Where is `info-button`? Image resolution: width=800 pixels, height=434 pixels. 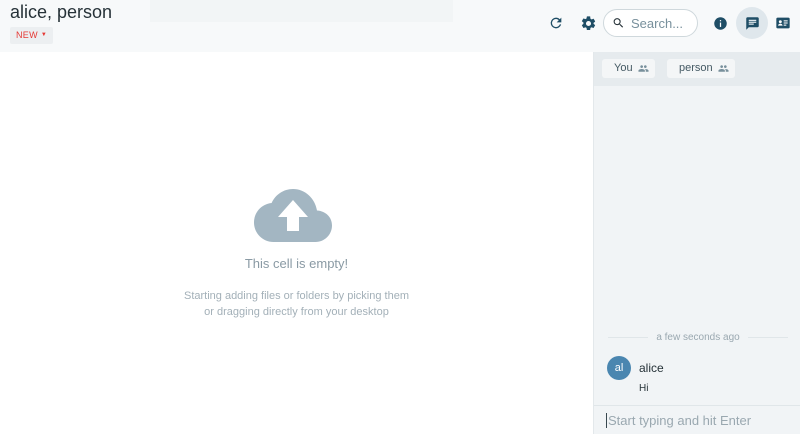 info-button is located at coordinates (720, 23).